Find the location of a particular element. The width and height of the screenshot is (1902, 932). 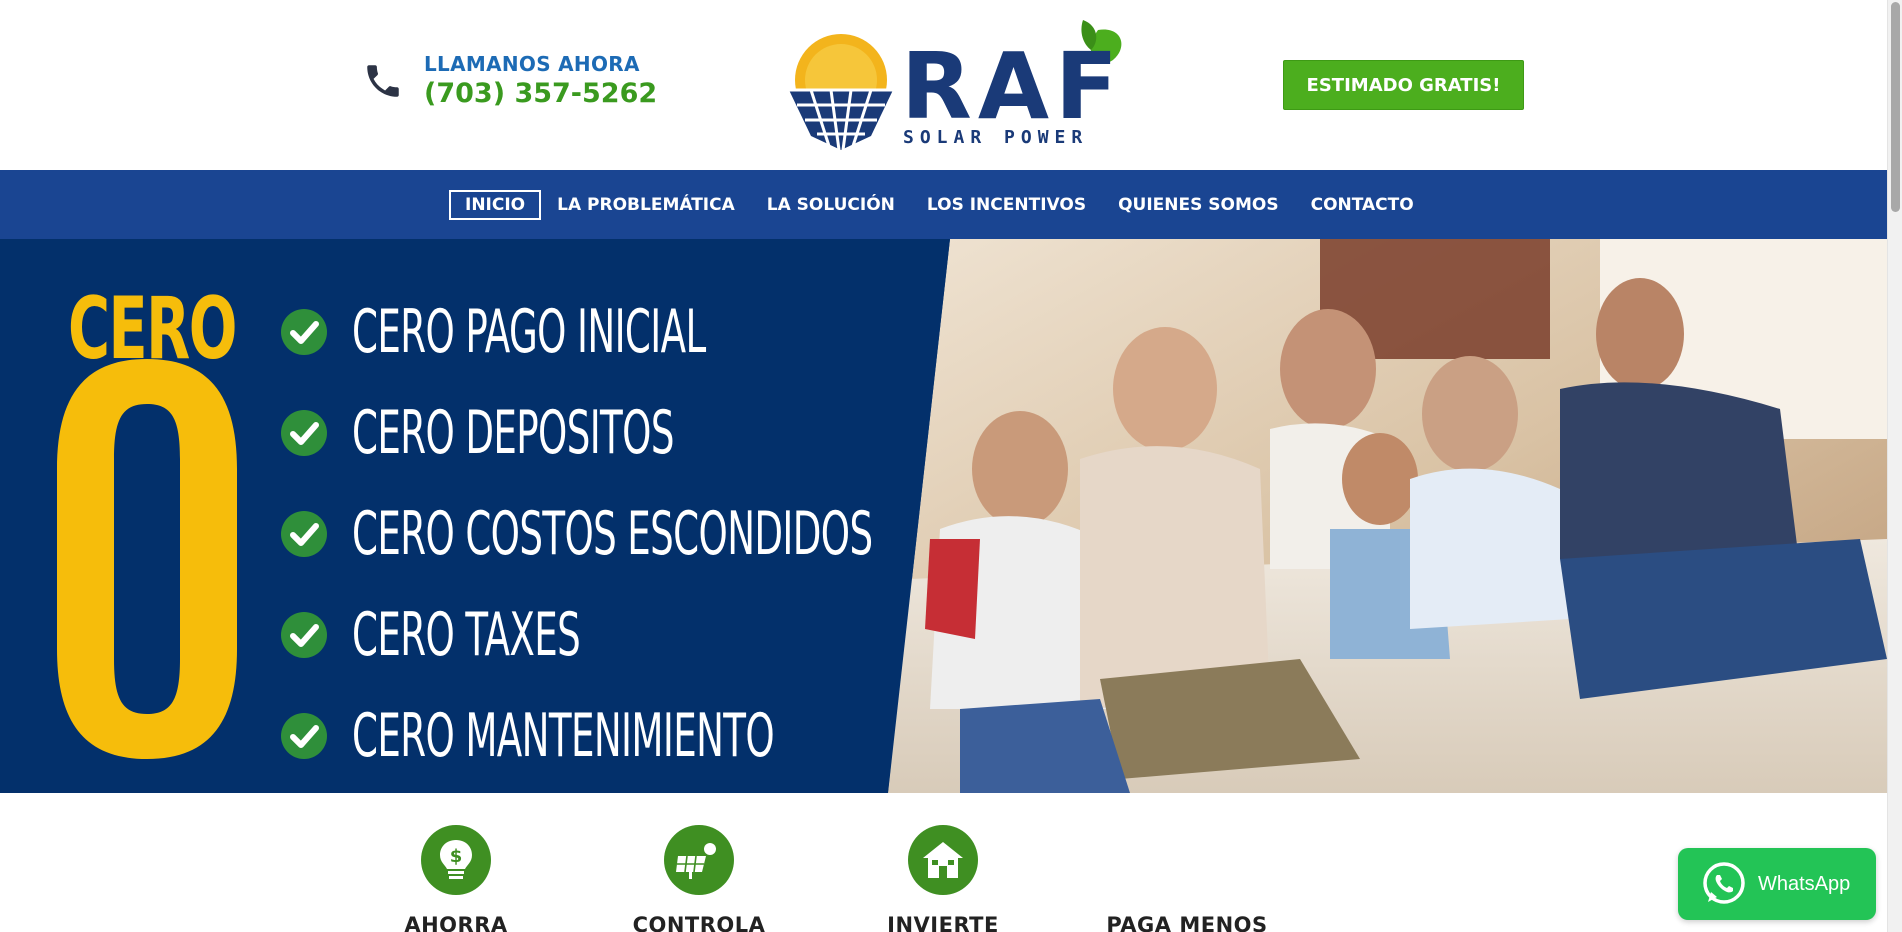

whatsapp-icon is located at coordinates (1724, 883).